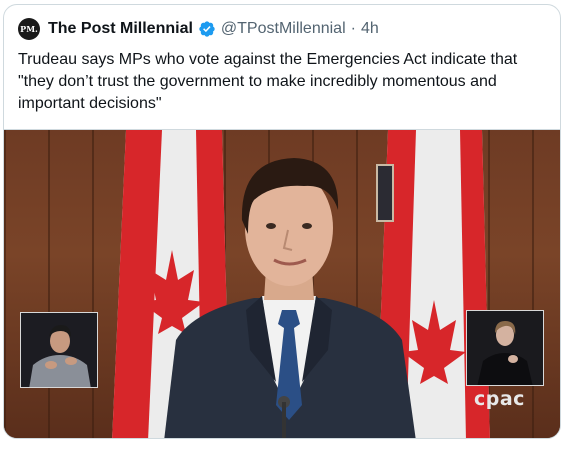 Image resolution: width=579 pixels, height=449 pixels. Describe the element at coordinates (505, 348) in the screenshot. I see `interpreter-inset-right` at that location.